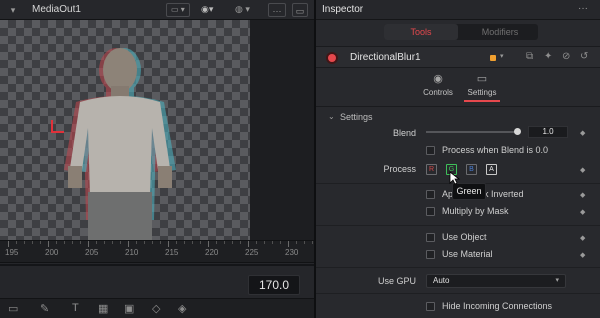  Describe the element at coordinates (482, 101) in the screenshot. I see `active-tab-indicator` at that location.